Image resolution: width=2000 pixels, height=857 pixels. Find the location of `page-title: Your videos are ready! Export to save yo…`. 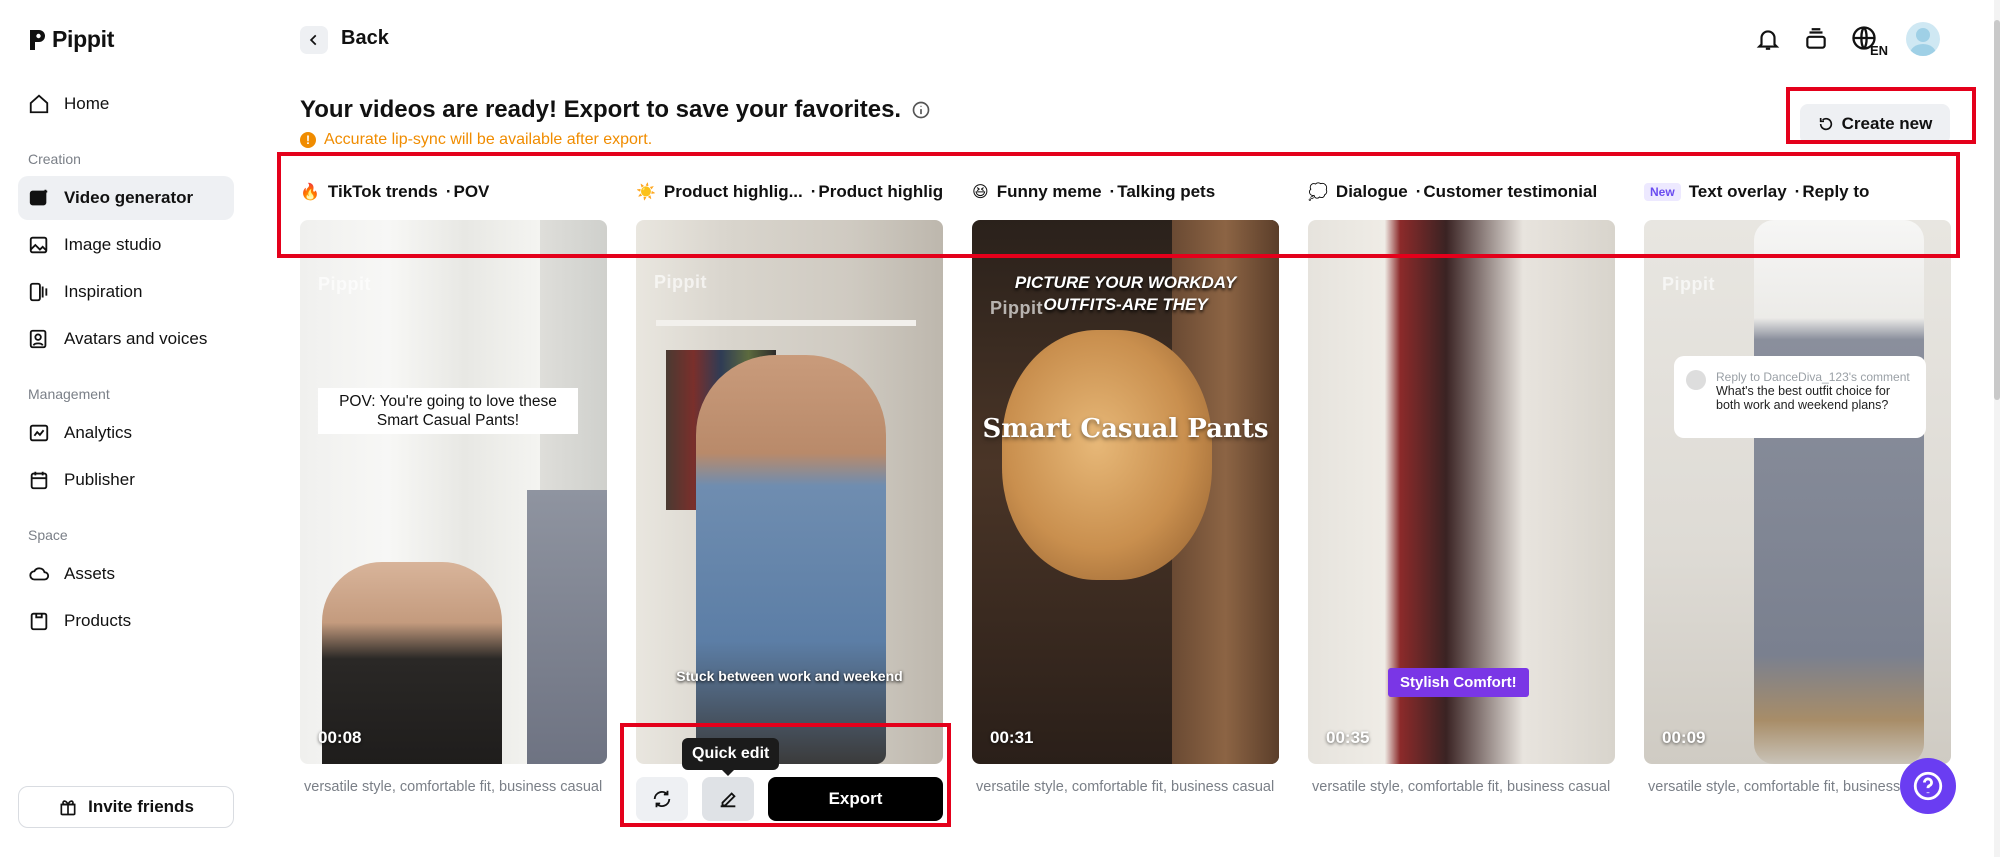

page-title: Your videos are ready! Export to save yo… is located at coordinates (615, 110).